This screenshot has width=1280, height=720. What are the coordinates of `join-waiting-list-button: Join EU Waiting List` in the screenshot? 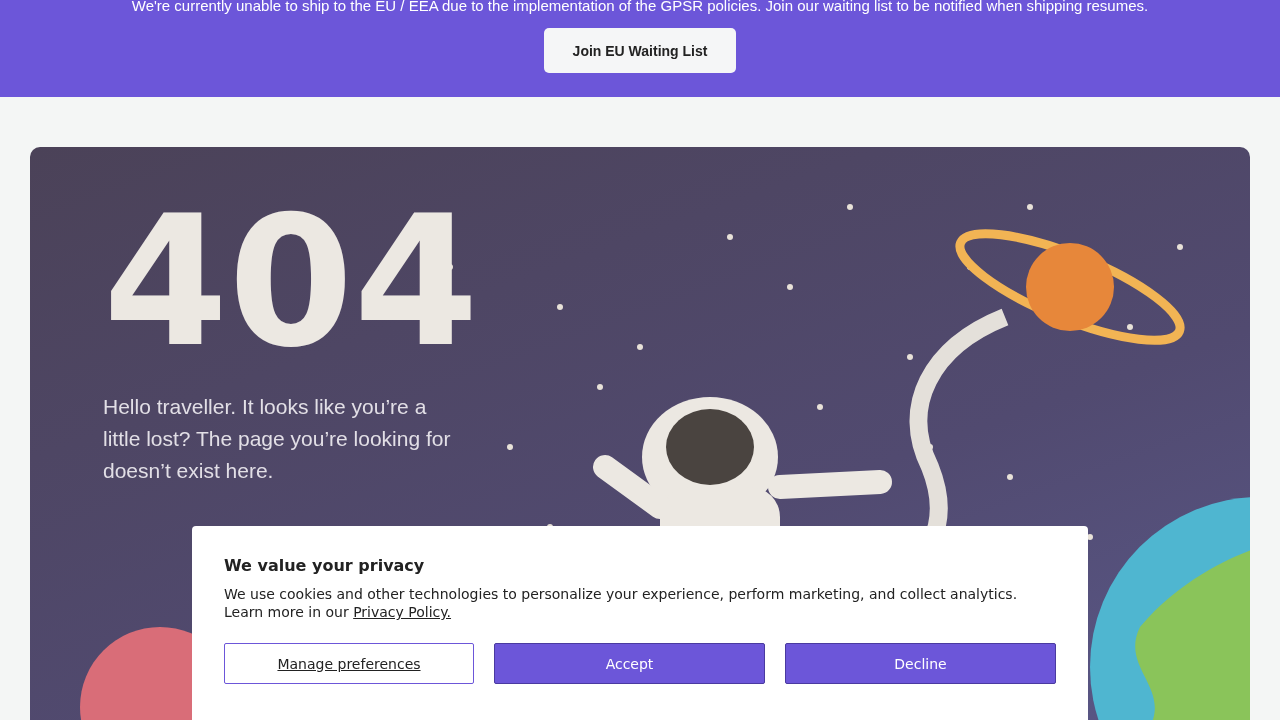 It's located at (640, 50).